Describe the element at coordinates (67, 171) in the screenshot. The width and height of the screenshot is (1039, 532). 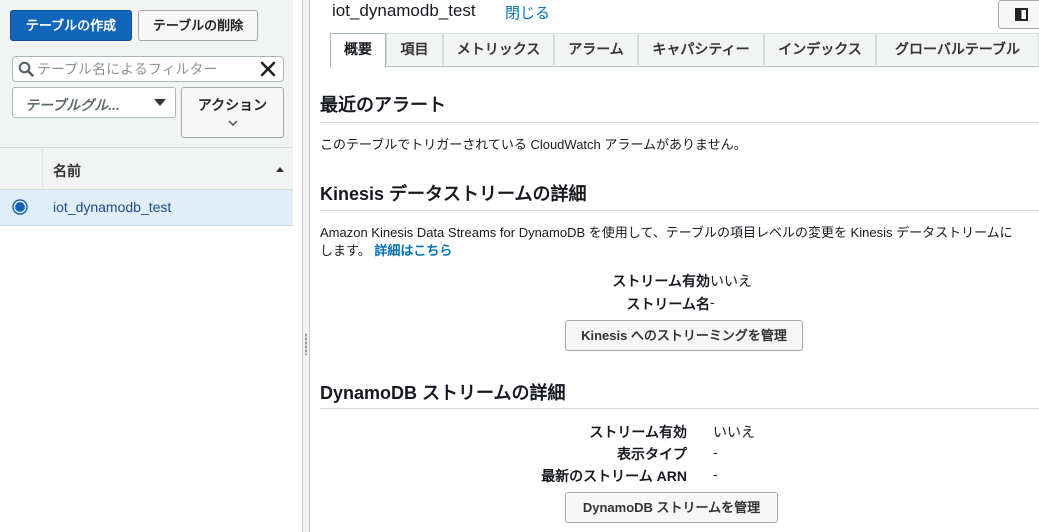
I see `column-header-name: 名前` at that location.